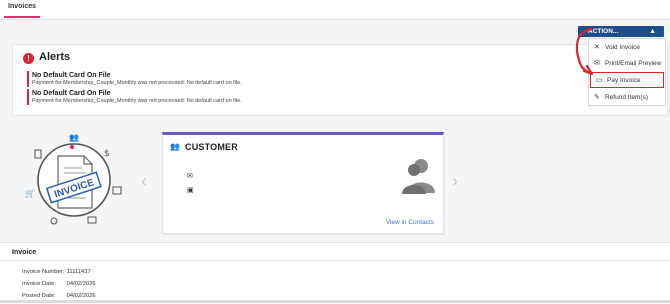  What do you see at coordinates (59, 284) in the screenshot?
I see `invoice-date-row: Invoice Date: 04/02/2026` at bounding box center [59, 284].